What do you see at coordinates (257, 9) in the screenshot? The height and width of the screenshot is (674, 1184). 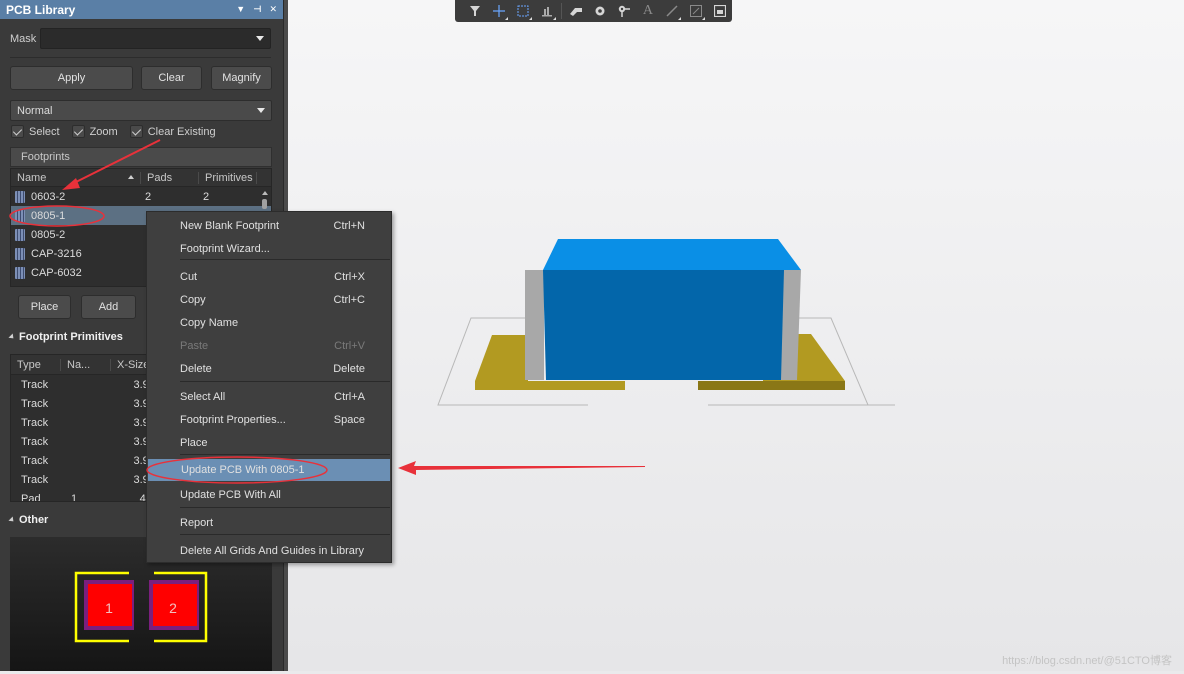 I see `pin-icon: ⊣` at bounding box center [257, 9].